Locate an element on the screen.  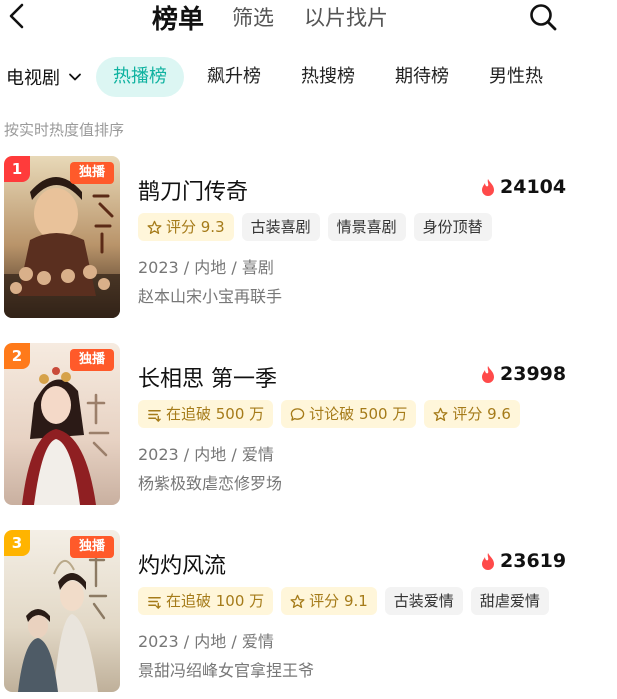
heat-number: 23619 is located at coordinates (533, 561).